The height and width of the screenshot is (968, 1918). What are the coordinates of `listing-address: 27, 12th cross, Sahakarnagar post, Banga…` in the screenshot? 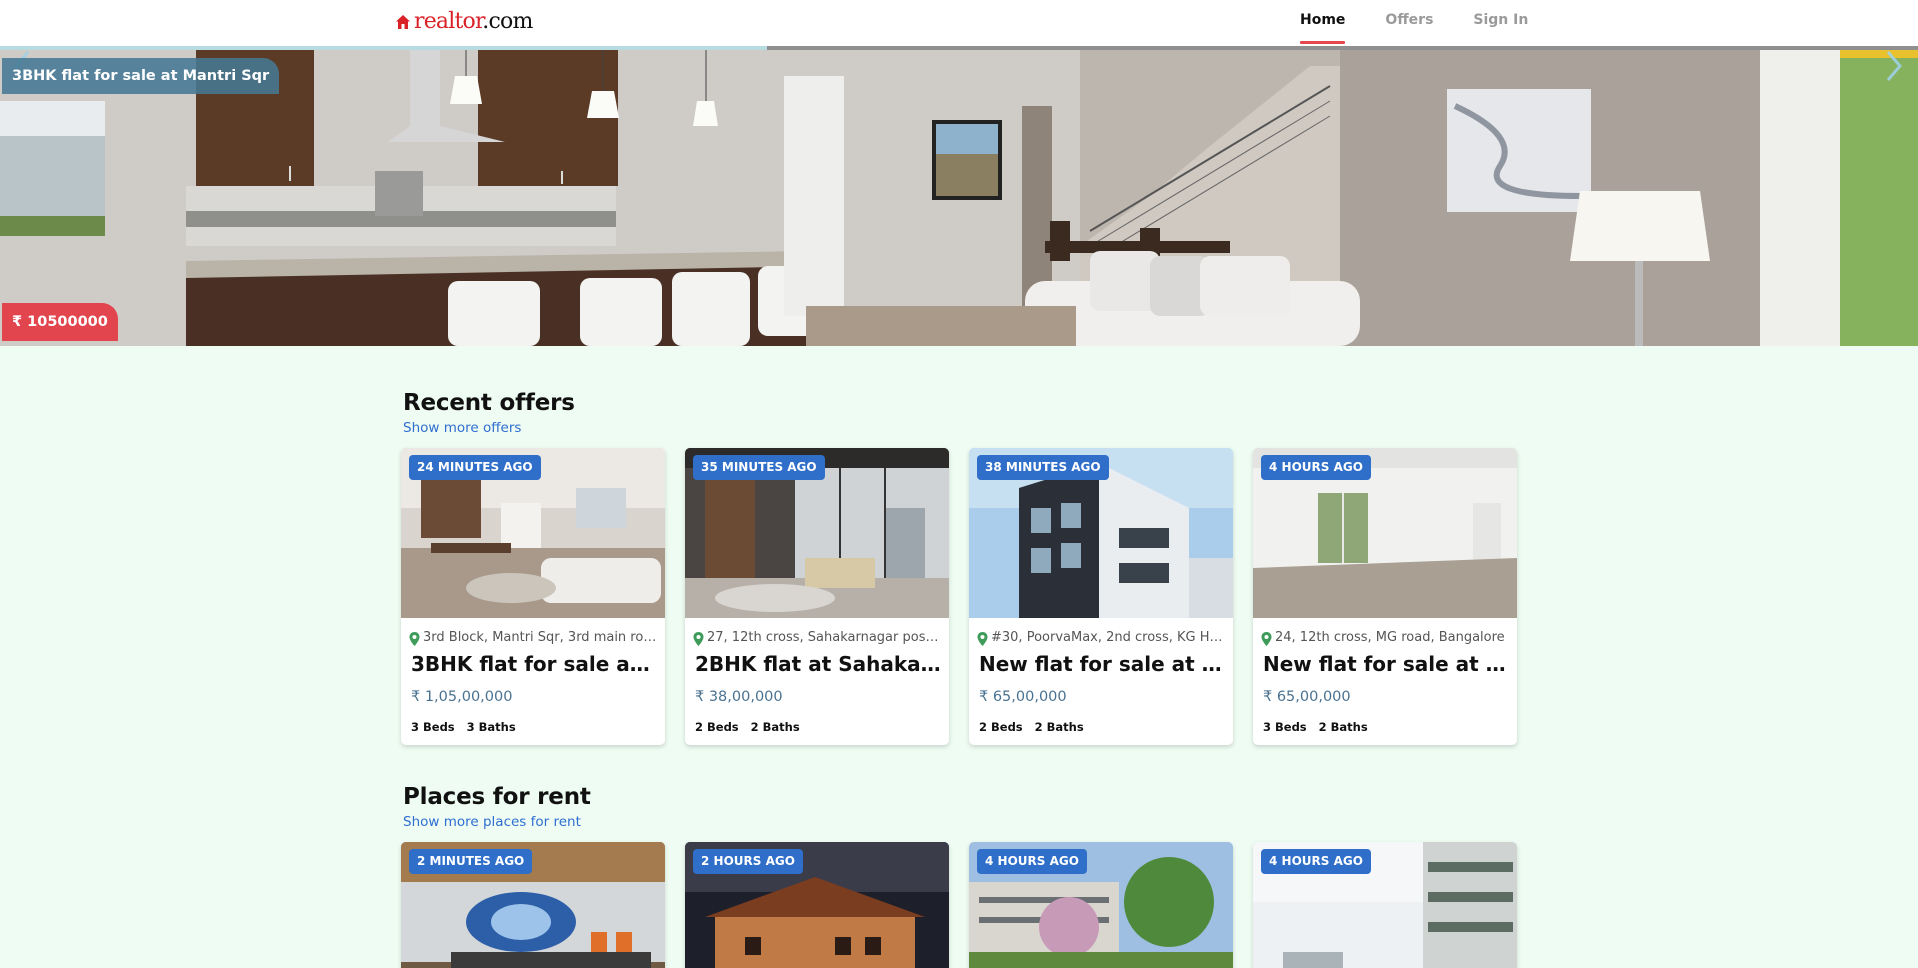 It's located at (824, 637).